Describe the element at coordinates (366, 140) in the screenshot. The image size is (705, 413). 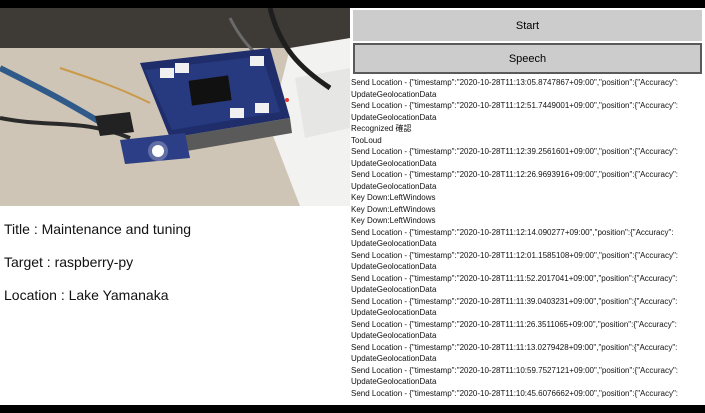
I see `log-line: TooLoud` at that location.